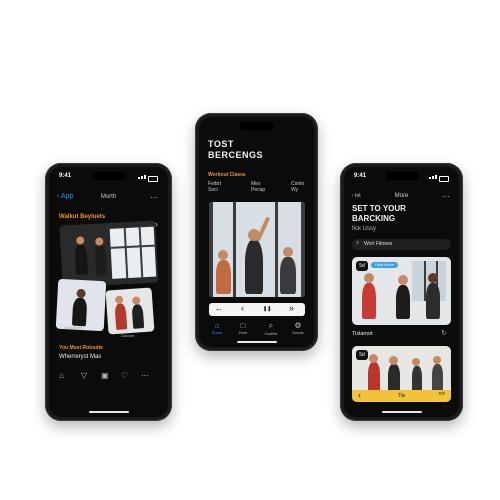 Image resolution: width=500 pixels, height=500 pixels. What do you see at coordinates (444, 333) in the screenshot?
I see `refresh-icon: ↻` at bounding box center [444, 333].